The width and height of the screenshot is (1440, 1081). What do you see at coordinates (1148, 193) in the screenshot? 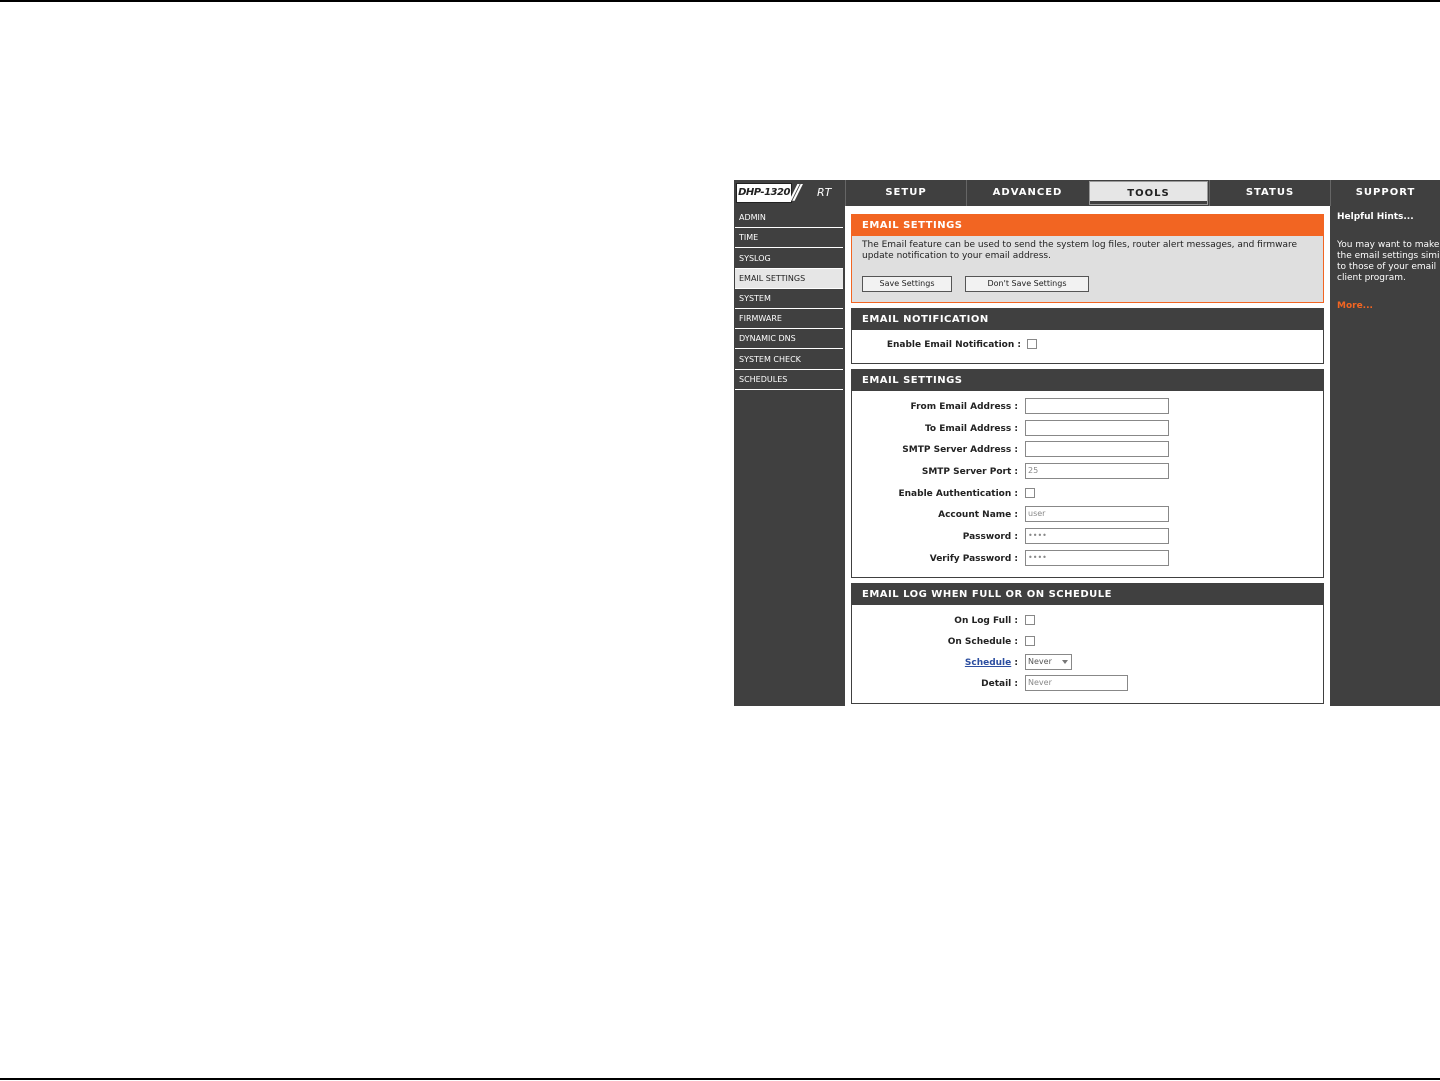
I see `tab-tools: TOOLS` at bounding box center [1148, 193].